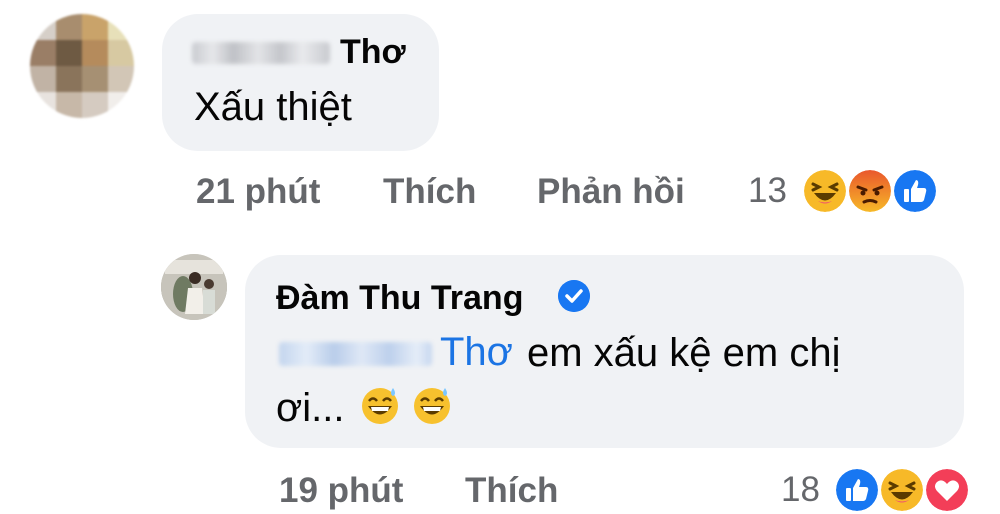 This screenshot has width=1000, height=514. I want to click on like-button: Thích, so click(429, 192).